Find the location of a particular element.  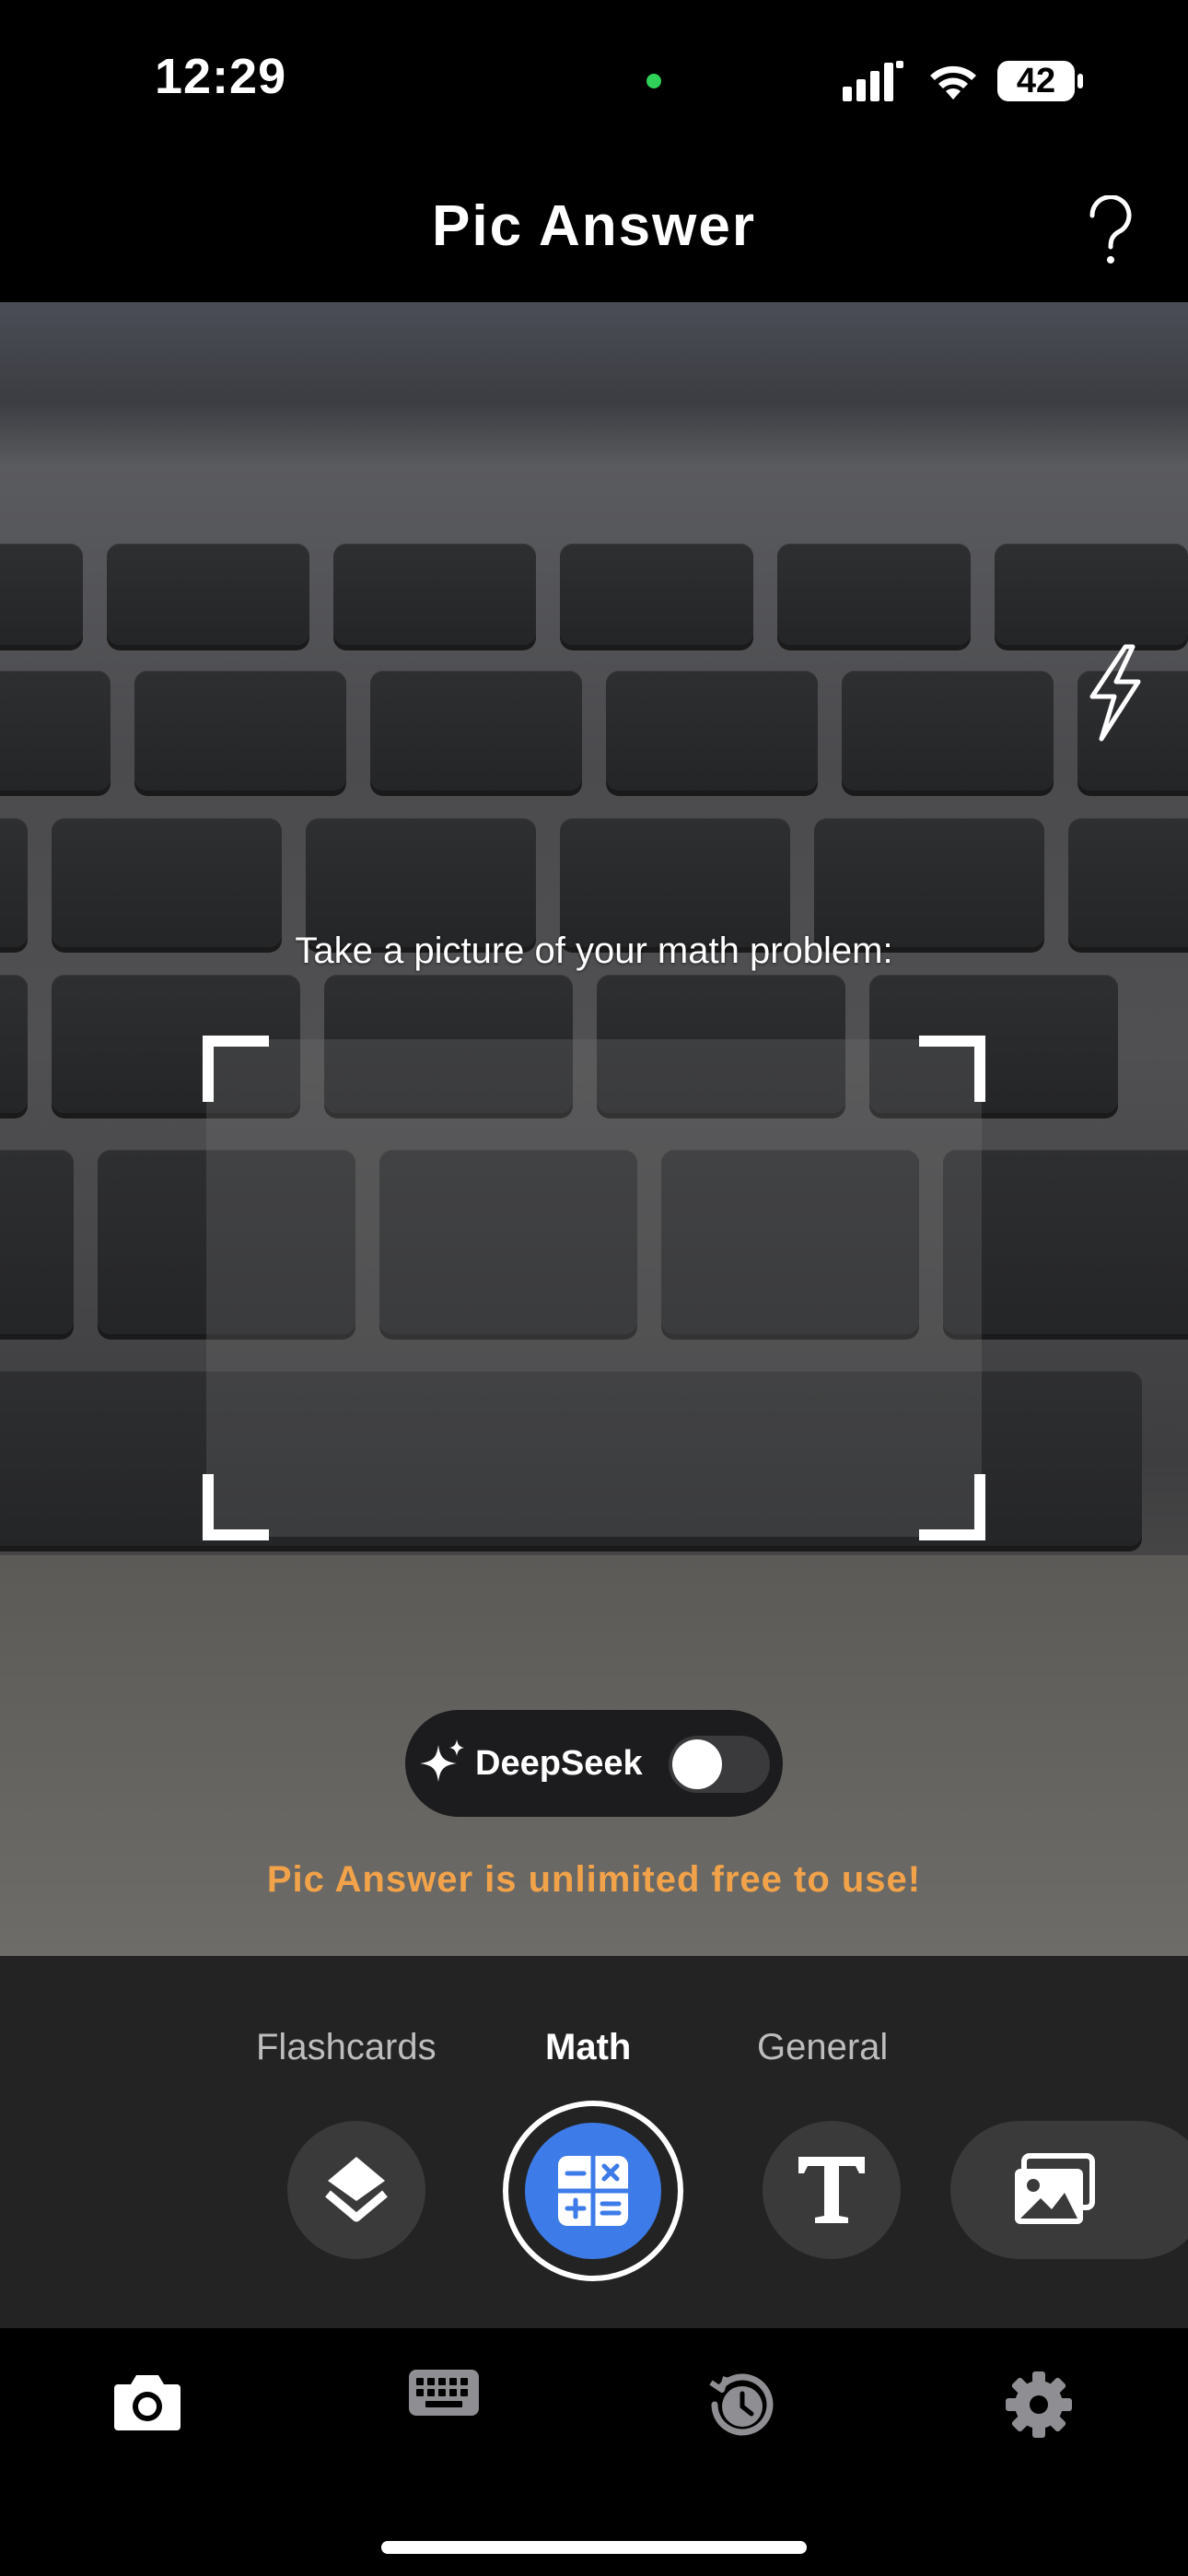

math-mode-button is located at coordinates (593, 2191).